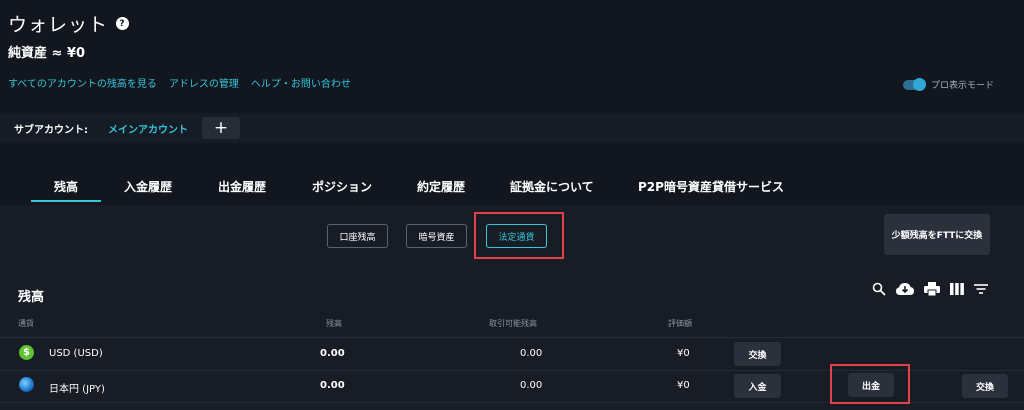  What do you see at coordinates (31, 297) in the screenshot?
I see `balances-title: 残高` at bounding box center [31, 297].